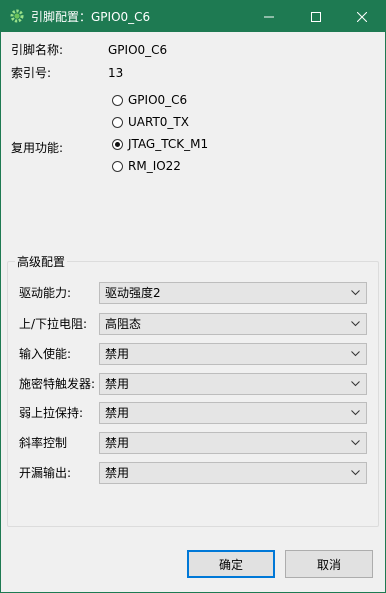 Image resolution: width=386 pixels, height=593 pixels. I want to click on slew-rate-label: 斜率控制, so click(43, 443).